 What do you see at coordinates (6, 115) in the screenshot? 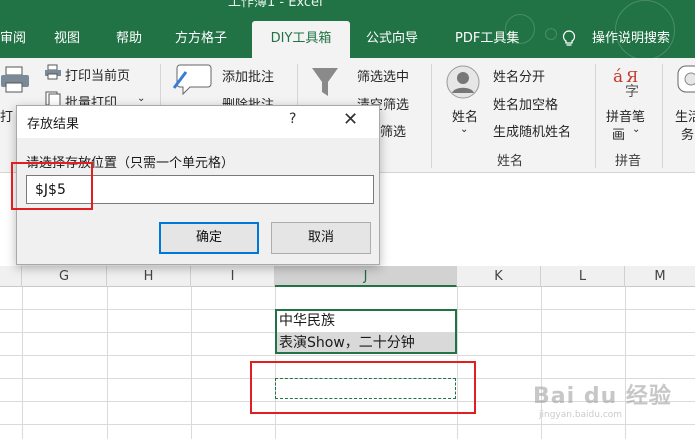
I see `print-button-label: 打` at bounding box center [6, 115].